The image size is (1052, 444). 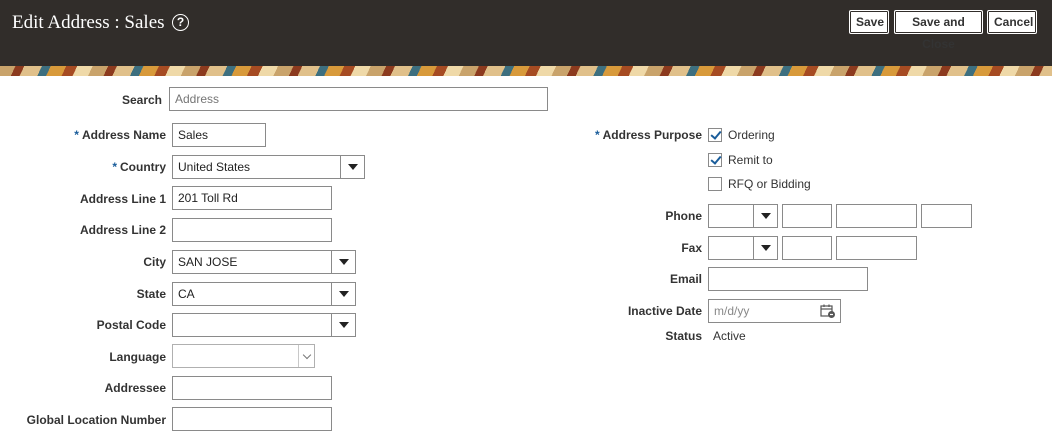 What do you see at coordinates (154, 262) in the screenshot?
I see `city-label: City` at bounding box center [154, 262].